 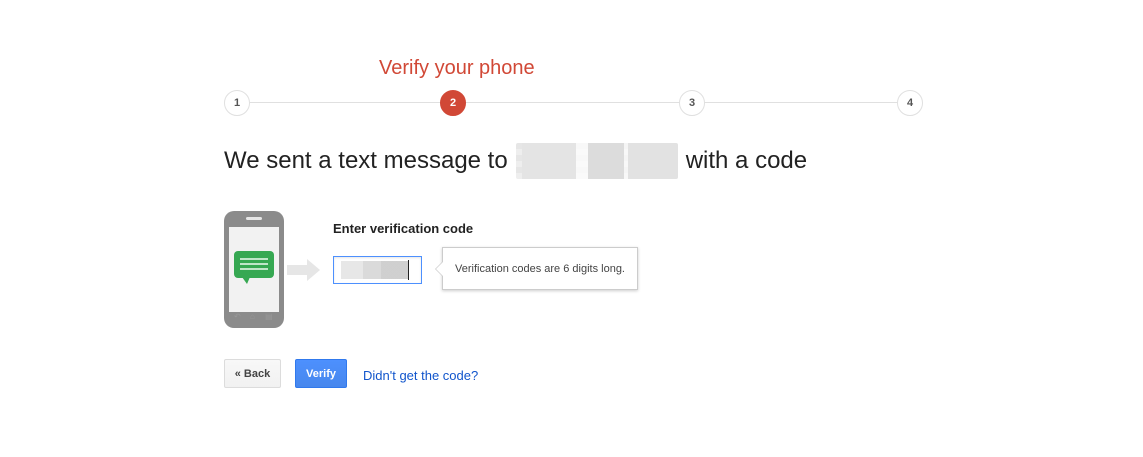 What do you see at coordinates (303, 270) in the screenshot?
I see `right-arrow-icon` at bounding box center [303, 270].